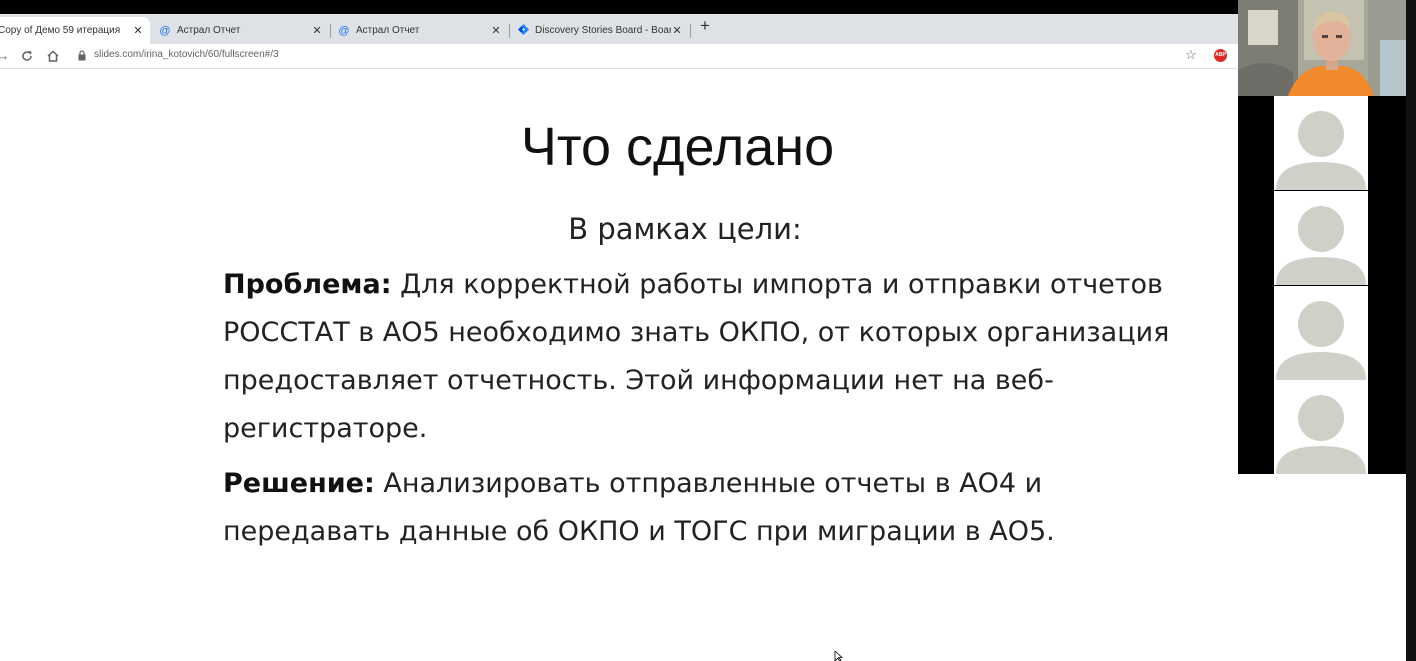 This screenshot has width=1416, height=661. What do you see at coordinates (27, 56) in the screenshot?
I see `reload-icon` at bounding box center [27, 56].